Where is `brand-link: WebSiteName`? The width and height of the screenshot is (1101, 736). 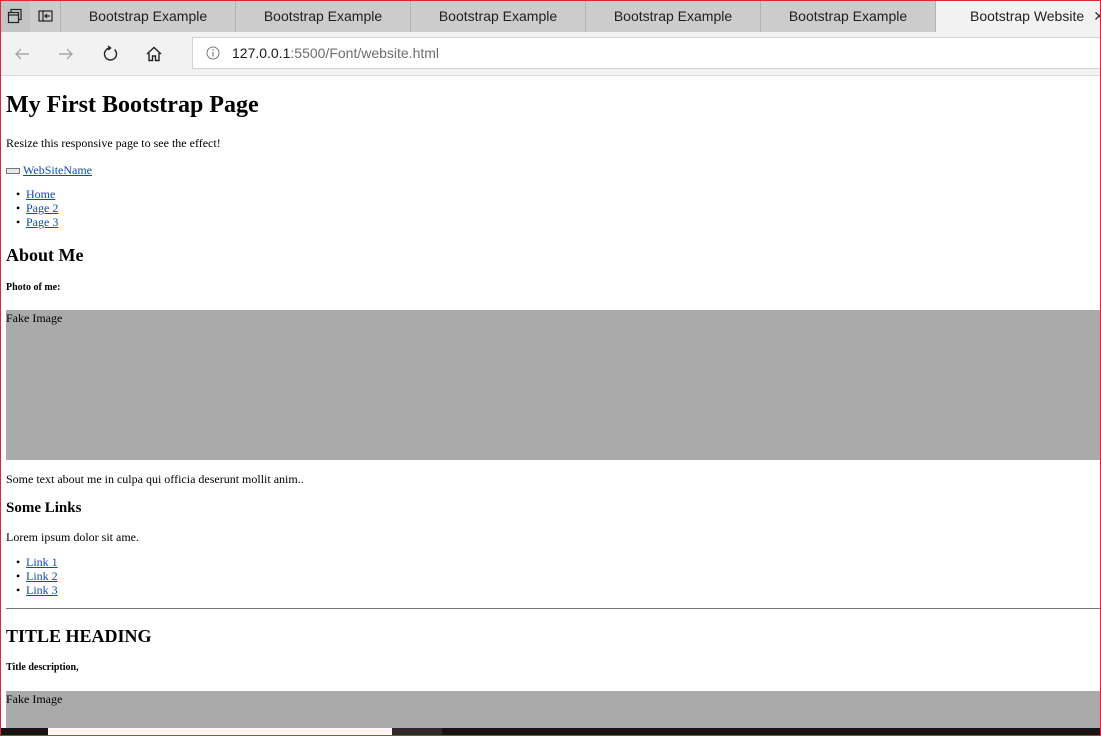
brand-link: WebSiteName is located at coordinates (57, 170).